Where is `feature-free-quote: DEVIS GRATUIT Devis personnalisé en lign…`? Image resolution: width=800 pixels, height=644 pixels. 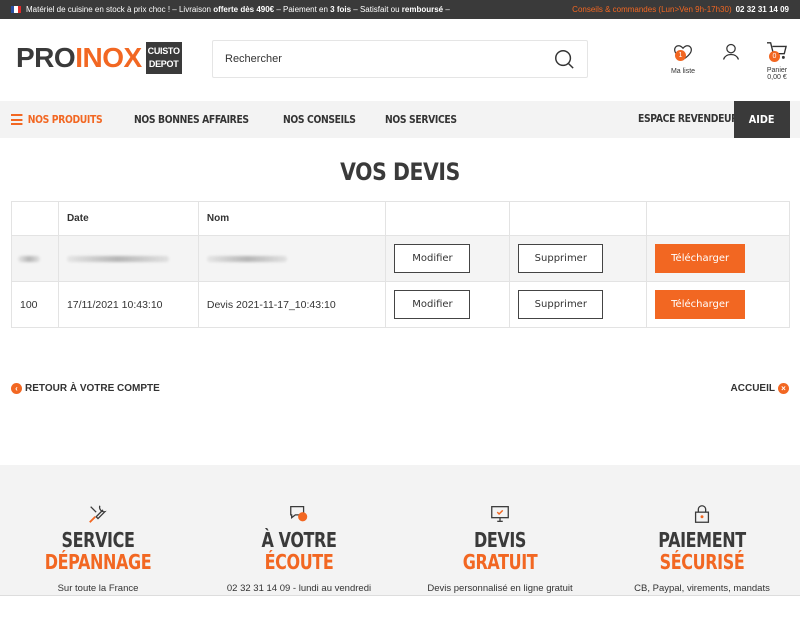
feature-free-quote: DEVIS GRATUIT Devis personnalisé en lign… is located at coordinates (500, 548).